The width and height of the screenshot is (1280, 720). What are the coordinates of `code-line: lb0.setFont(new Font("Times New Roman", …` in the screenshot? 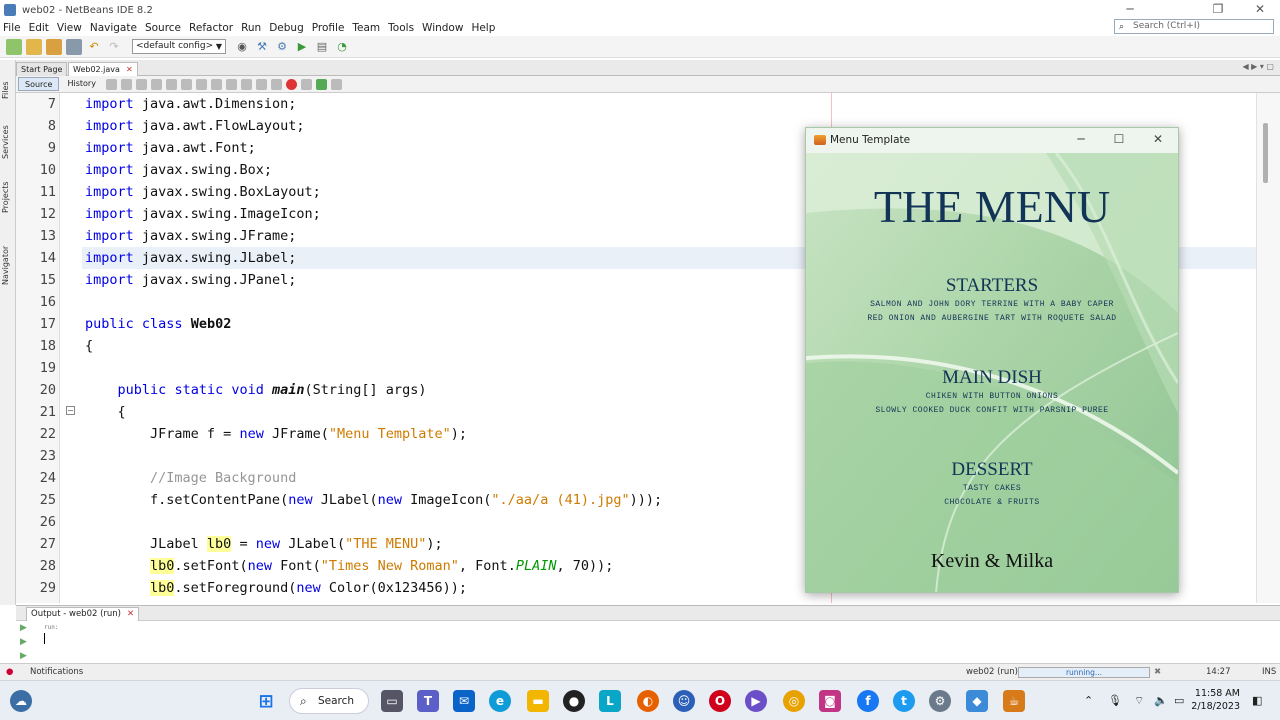 It's located at (349, 566).